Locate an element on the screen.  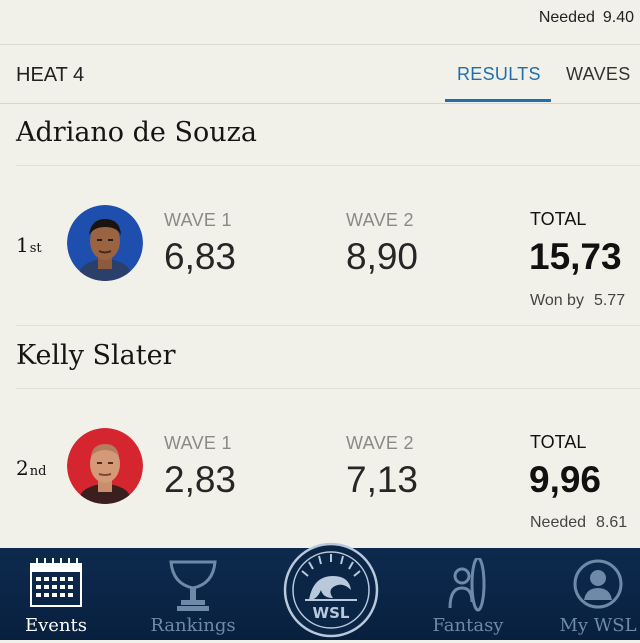
wave2-score: 8,90 is located at coordinates (382, 256).